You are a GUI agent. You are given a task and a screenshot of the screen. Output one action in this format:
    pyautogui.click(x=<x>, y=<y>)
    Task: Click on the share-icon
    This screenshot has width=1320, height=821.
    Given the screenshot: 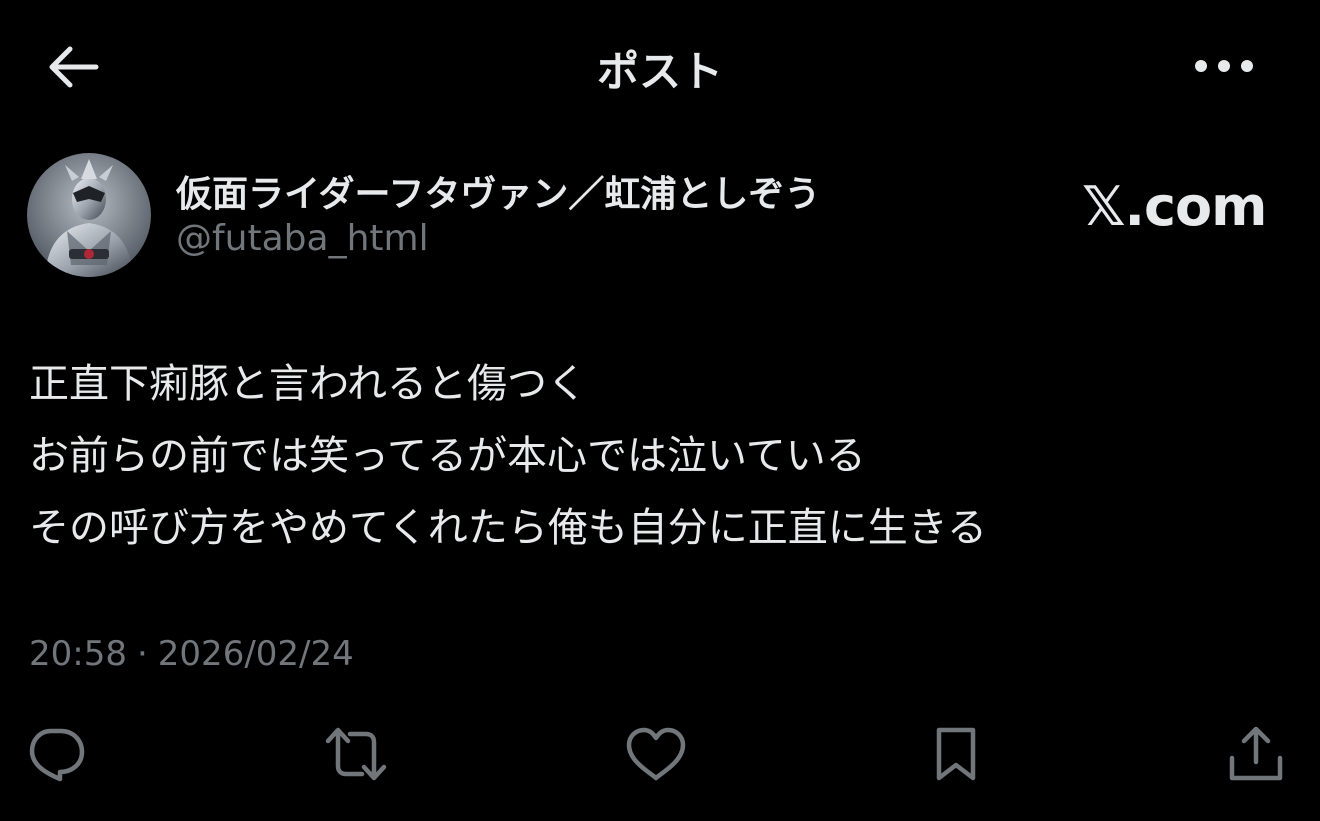 What is the action you would take?
    pyautogui.click(x=1256, y=753)
    